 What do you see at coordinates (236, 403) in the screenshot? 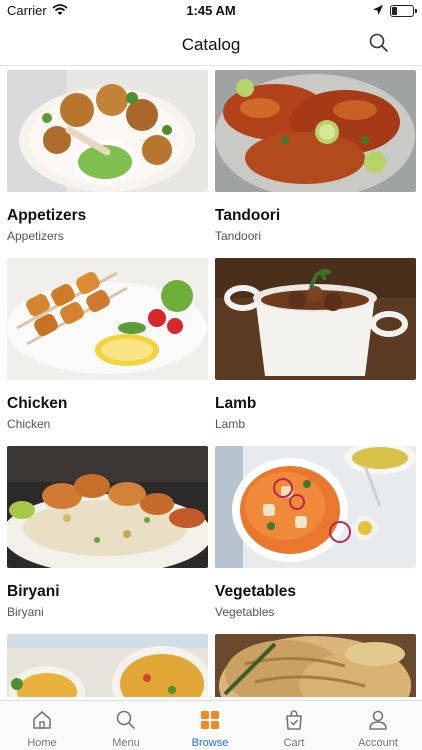
I see `category-name: Lamb` at bounding box center [236, 403].